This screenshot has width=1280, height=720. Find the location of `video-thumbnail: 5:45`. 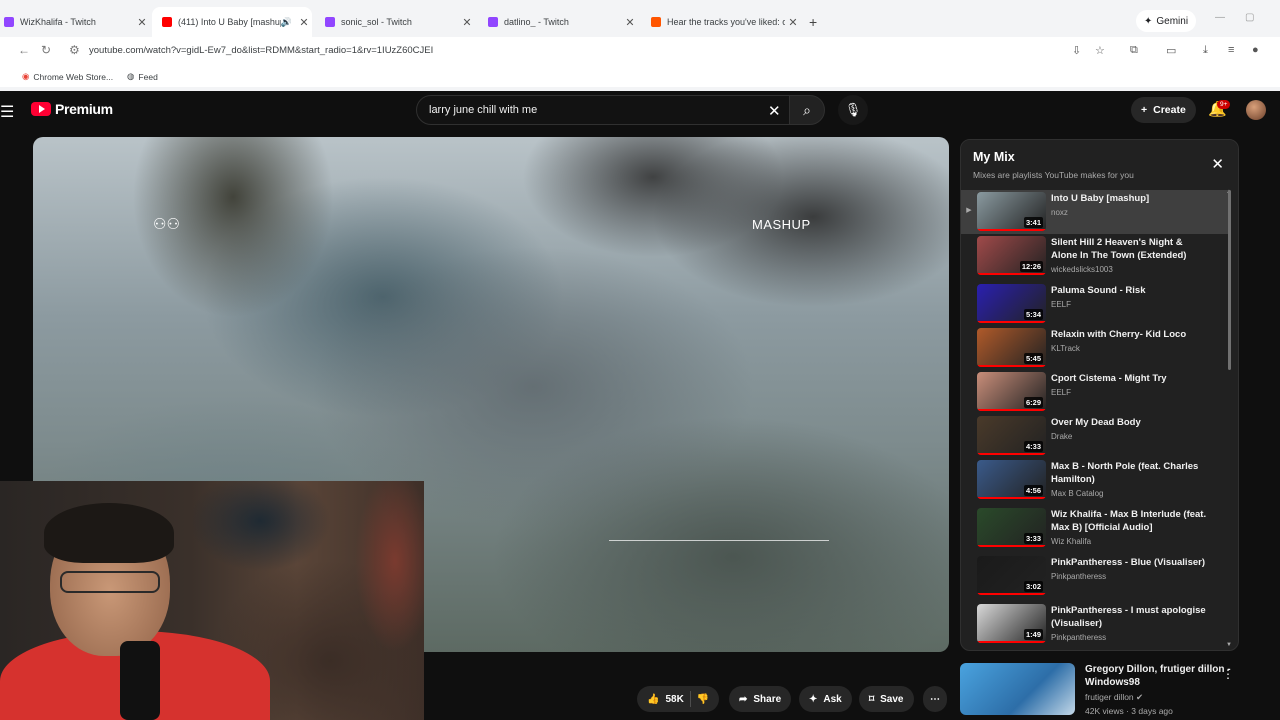

video-thumbnail: 5:45 is located at coordinates (1011, 347).